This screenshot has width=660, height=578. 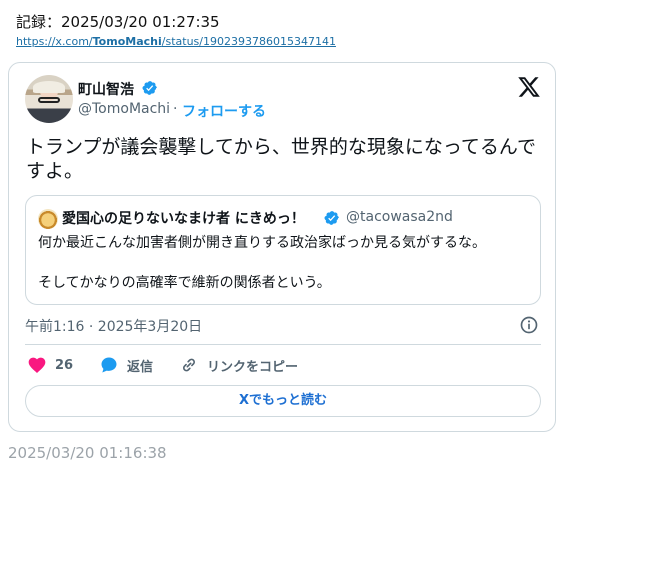 I want to click on quoted-author-handle: @tacowasa2nd, so click(x=399, y=217).